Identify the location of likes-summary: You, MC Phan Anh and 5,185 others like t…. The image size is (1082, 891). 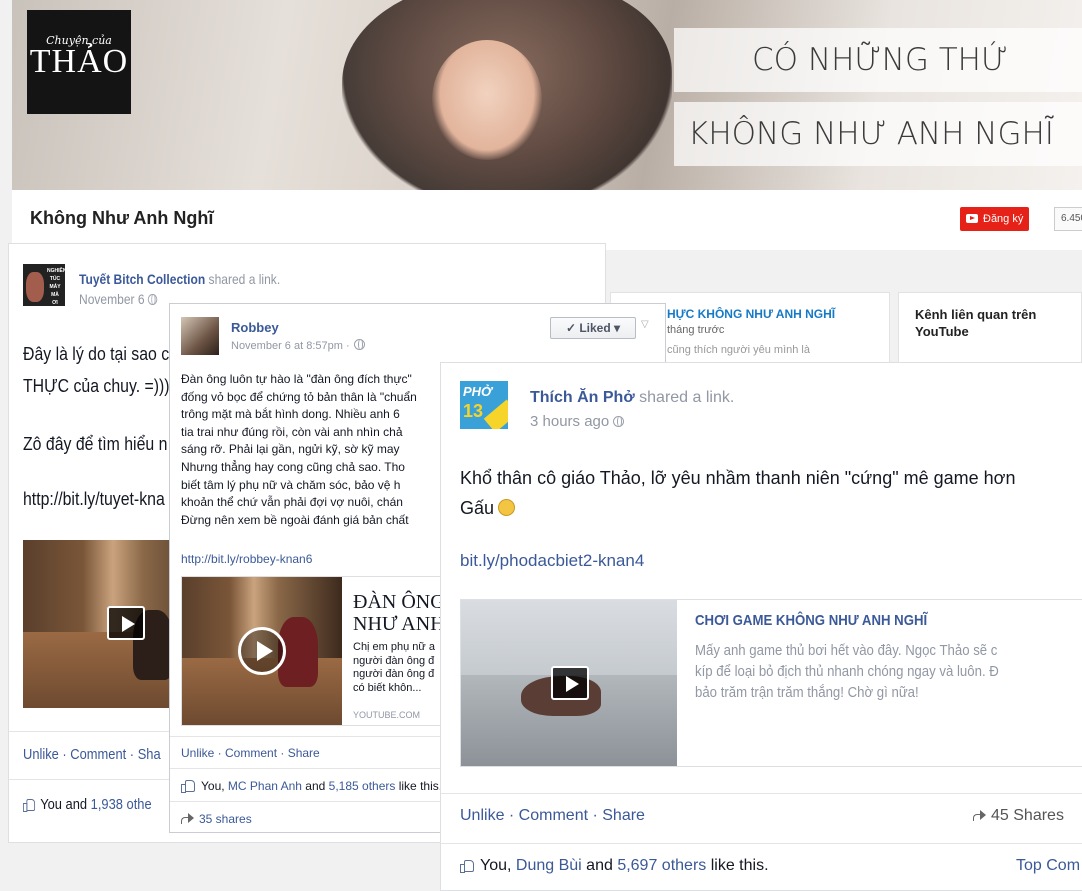
(311, 786).